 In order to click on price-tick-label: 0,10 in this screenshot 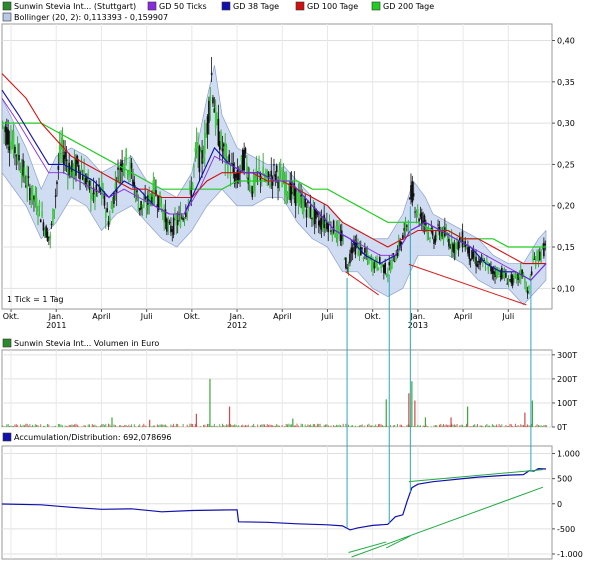, I will do `click(566, 288)`.